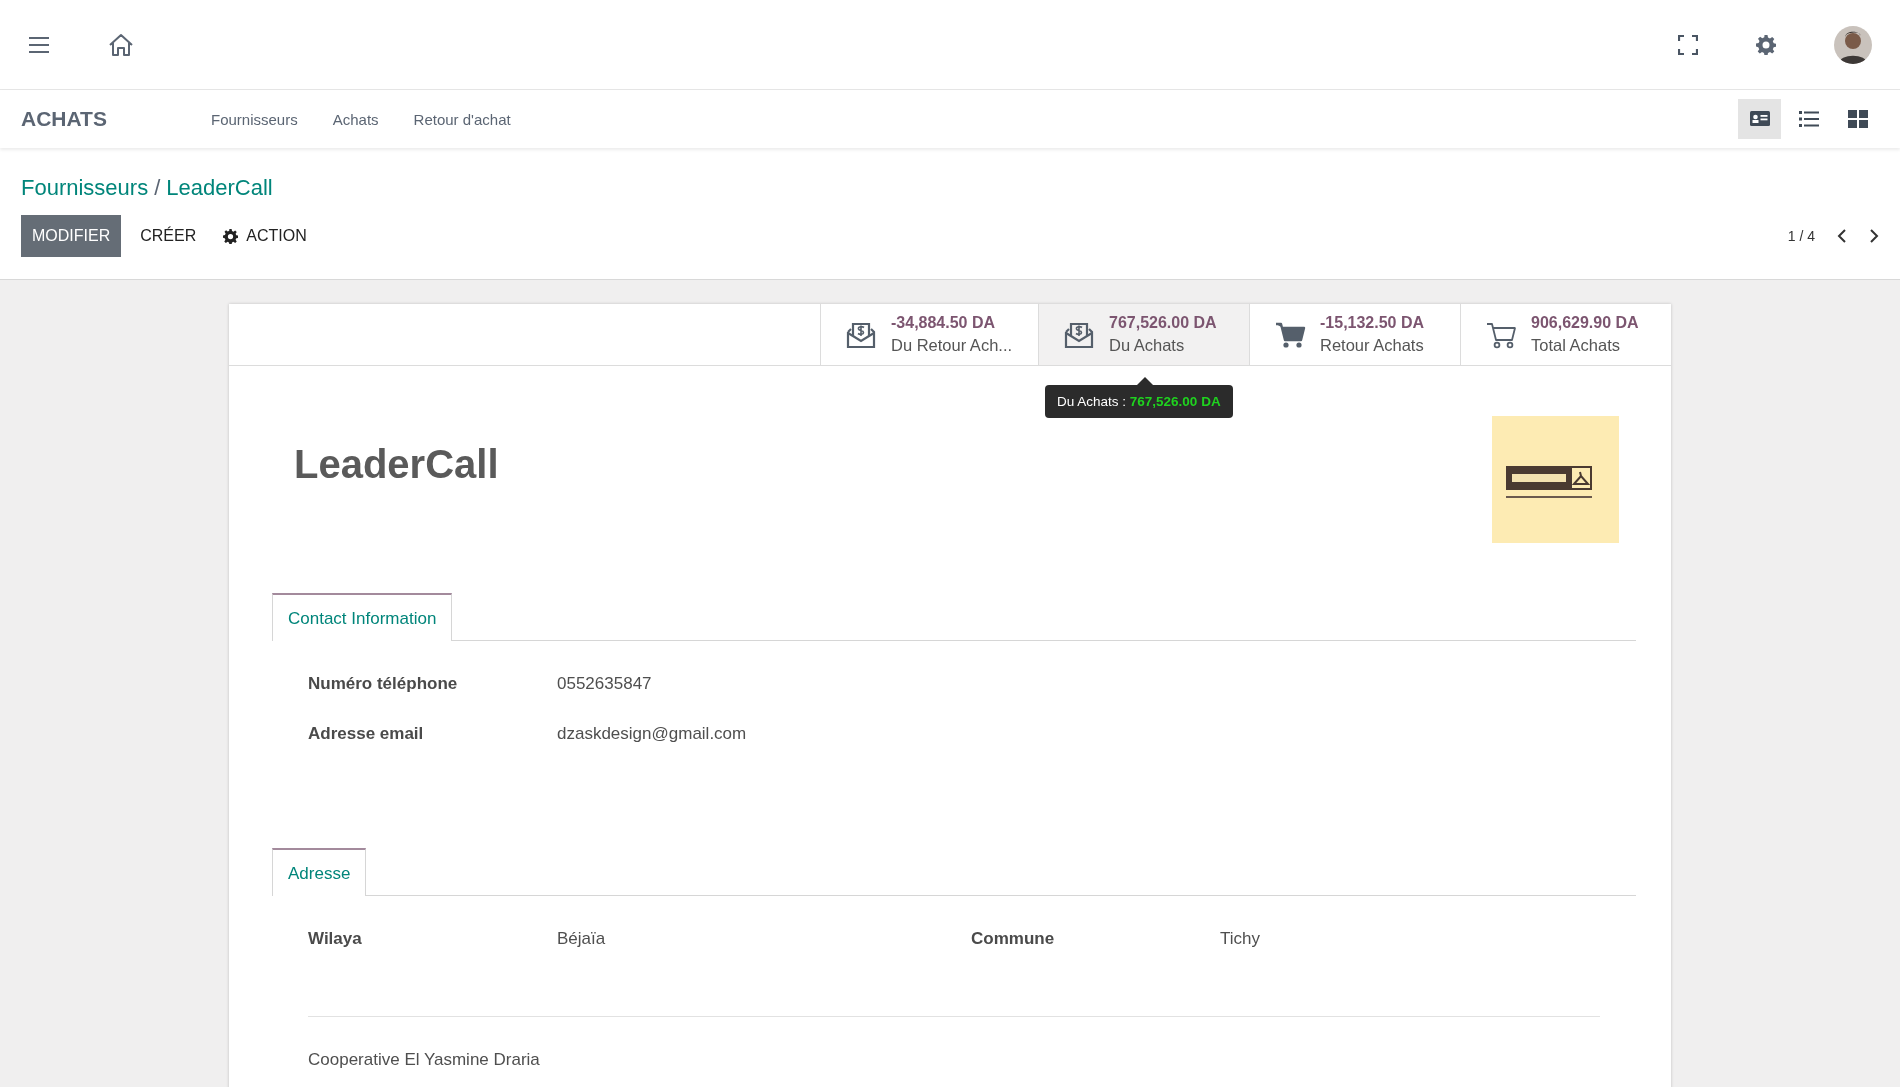 Image resolution: width=1900 pixels, height=1087 pixels. Describe the element at coordinates (1013, 939) in the screenshot. I see `field-label: Commune` at that location.